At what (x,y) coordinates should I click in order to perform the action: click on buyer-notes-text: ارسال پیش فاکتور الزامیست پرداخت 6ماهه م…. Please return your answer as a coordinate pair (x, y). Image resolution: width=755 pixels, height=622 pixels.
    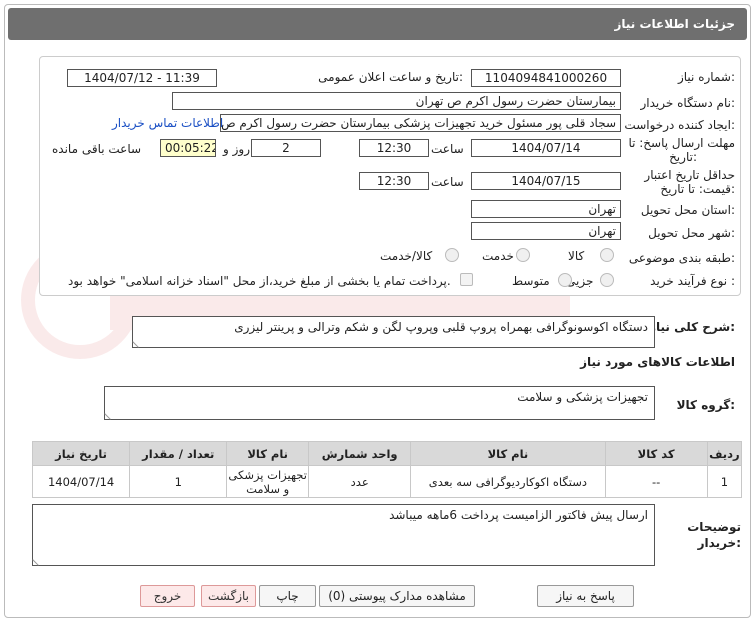
    Looking at the image, I should click on (518, 515).